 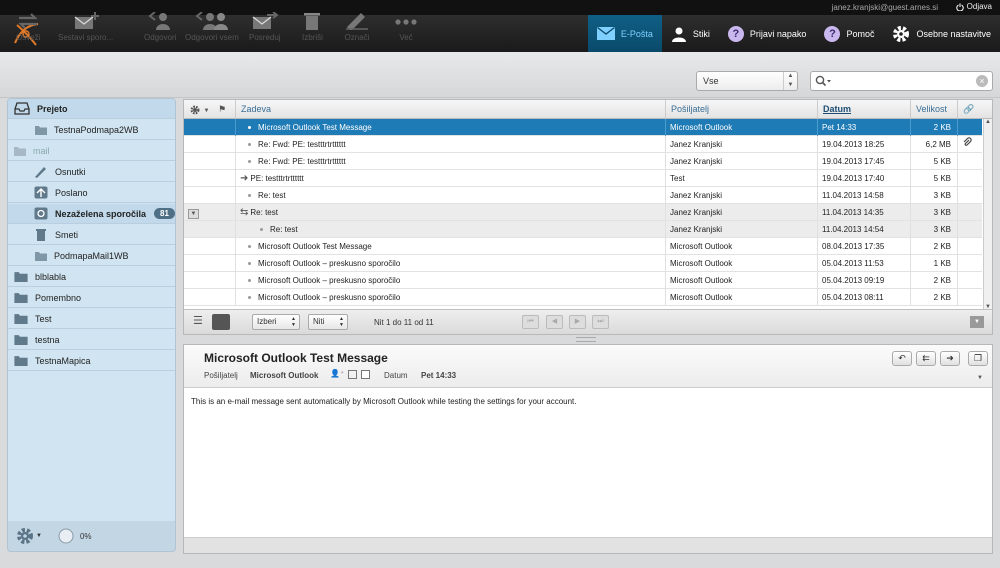 What do you see at coordinates (91, 193) in the screenshot?
I see `sidebar-item-sent: Poslano` at bounding box center [91, 193].